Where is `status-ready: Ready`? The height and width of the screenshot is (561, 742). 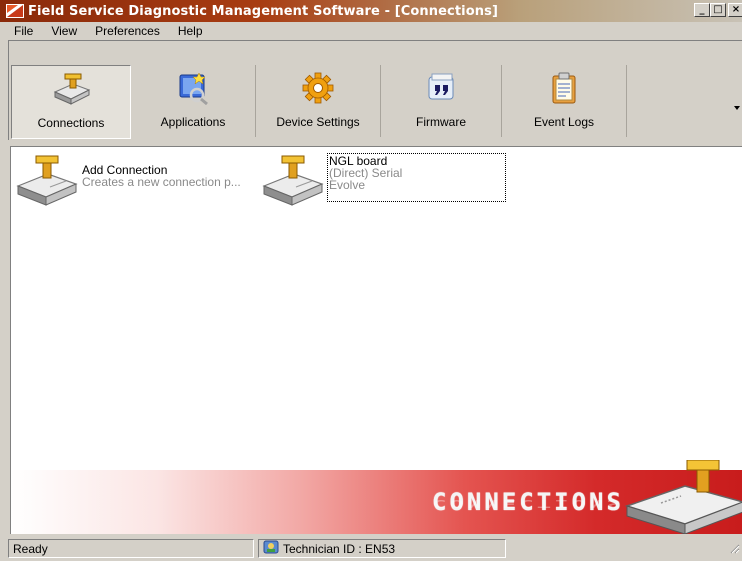 status-ready: Ready is located at coordinates (131, 548).